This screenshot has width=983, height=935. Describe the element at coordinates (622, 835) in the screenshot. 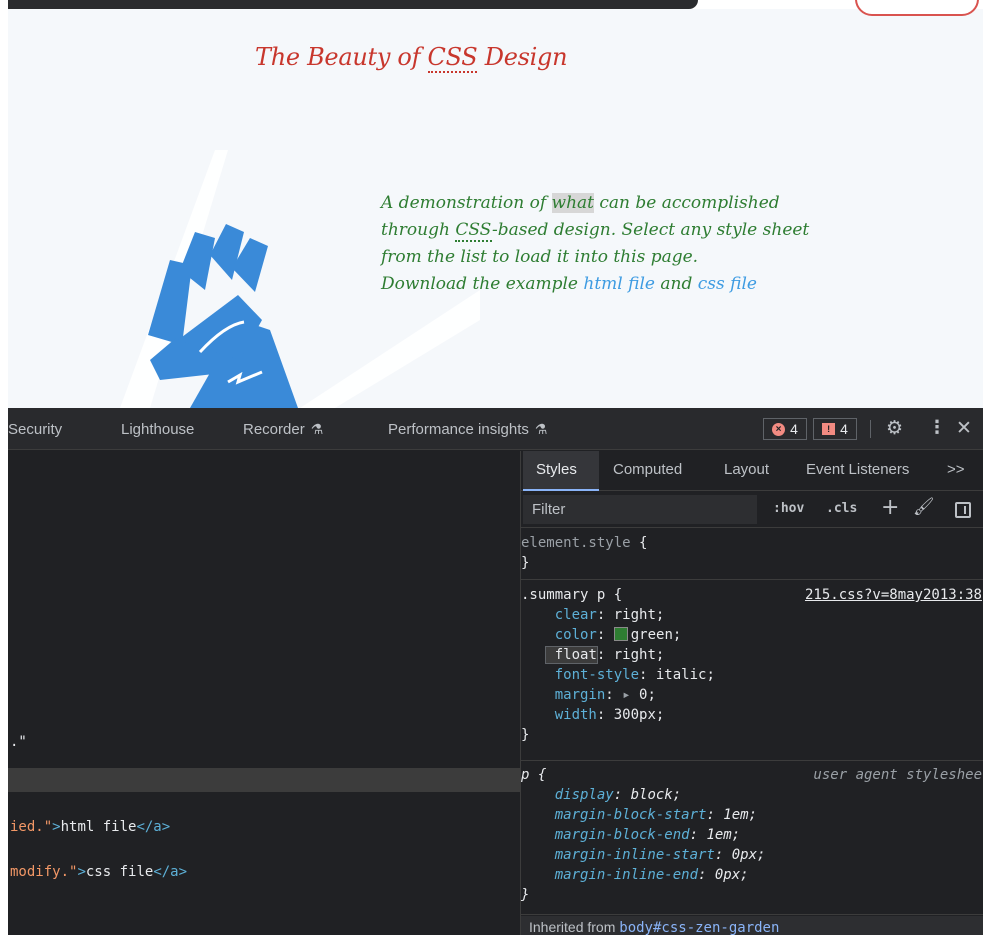

I see `property-name: margin-block-end` at that location.